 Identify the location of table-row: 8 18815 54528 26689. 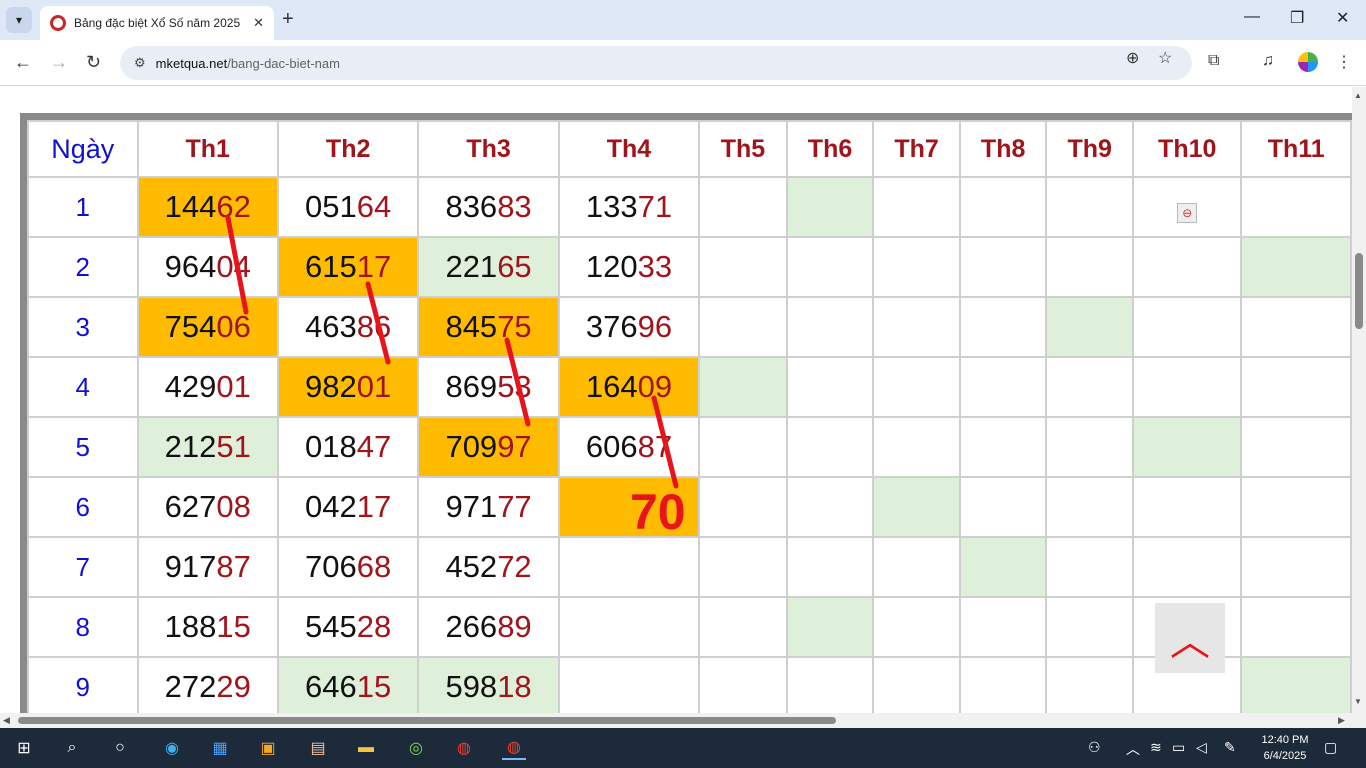
(689, 627).